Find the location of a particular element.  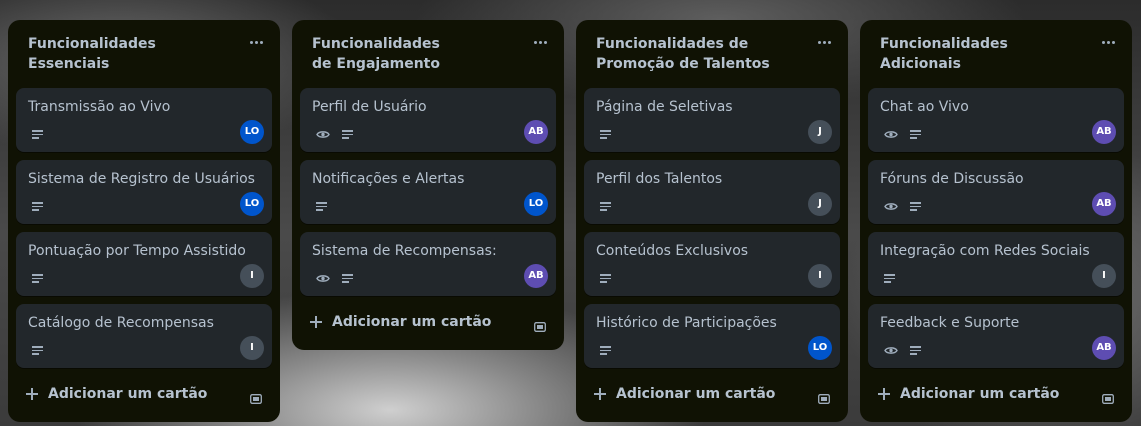

card: Fóruns de Discussão AB is located at coordinates (996, 192).